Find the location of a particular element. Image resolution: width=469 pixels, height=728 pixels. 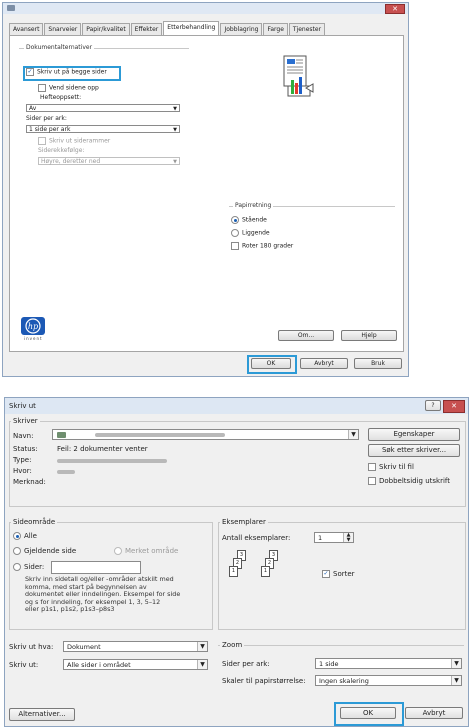

apply-button: Bruk is located at coordinates (378, 363).